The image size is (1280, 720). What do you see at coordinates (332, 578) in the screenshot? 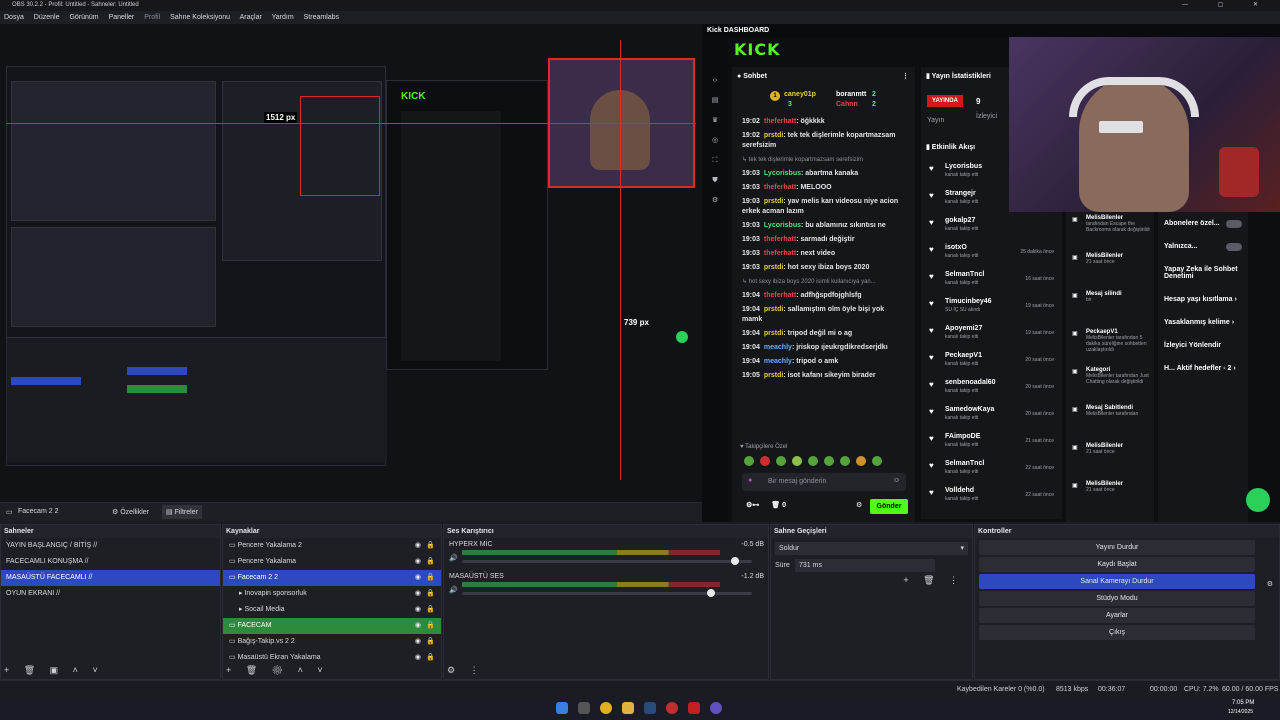
I see `source-item: ▭ Facecam 2 2 ◉ 🔒` at bounding box center [332, 578].